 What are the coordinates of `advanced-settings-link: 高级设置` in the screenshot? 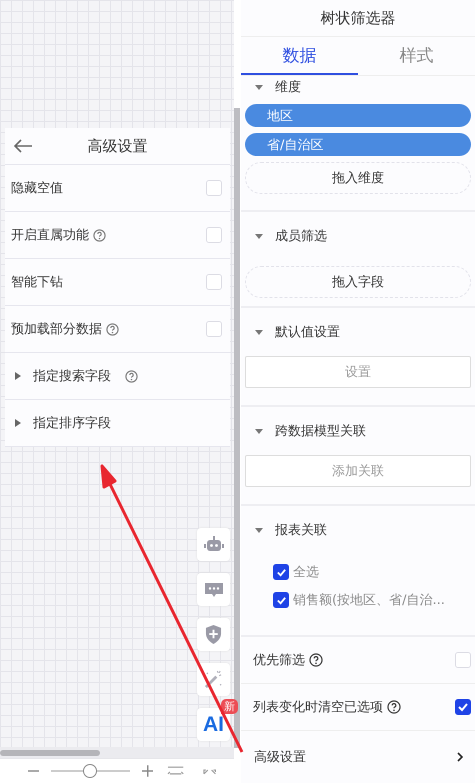 It's located at (358, 757).